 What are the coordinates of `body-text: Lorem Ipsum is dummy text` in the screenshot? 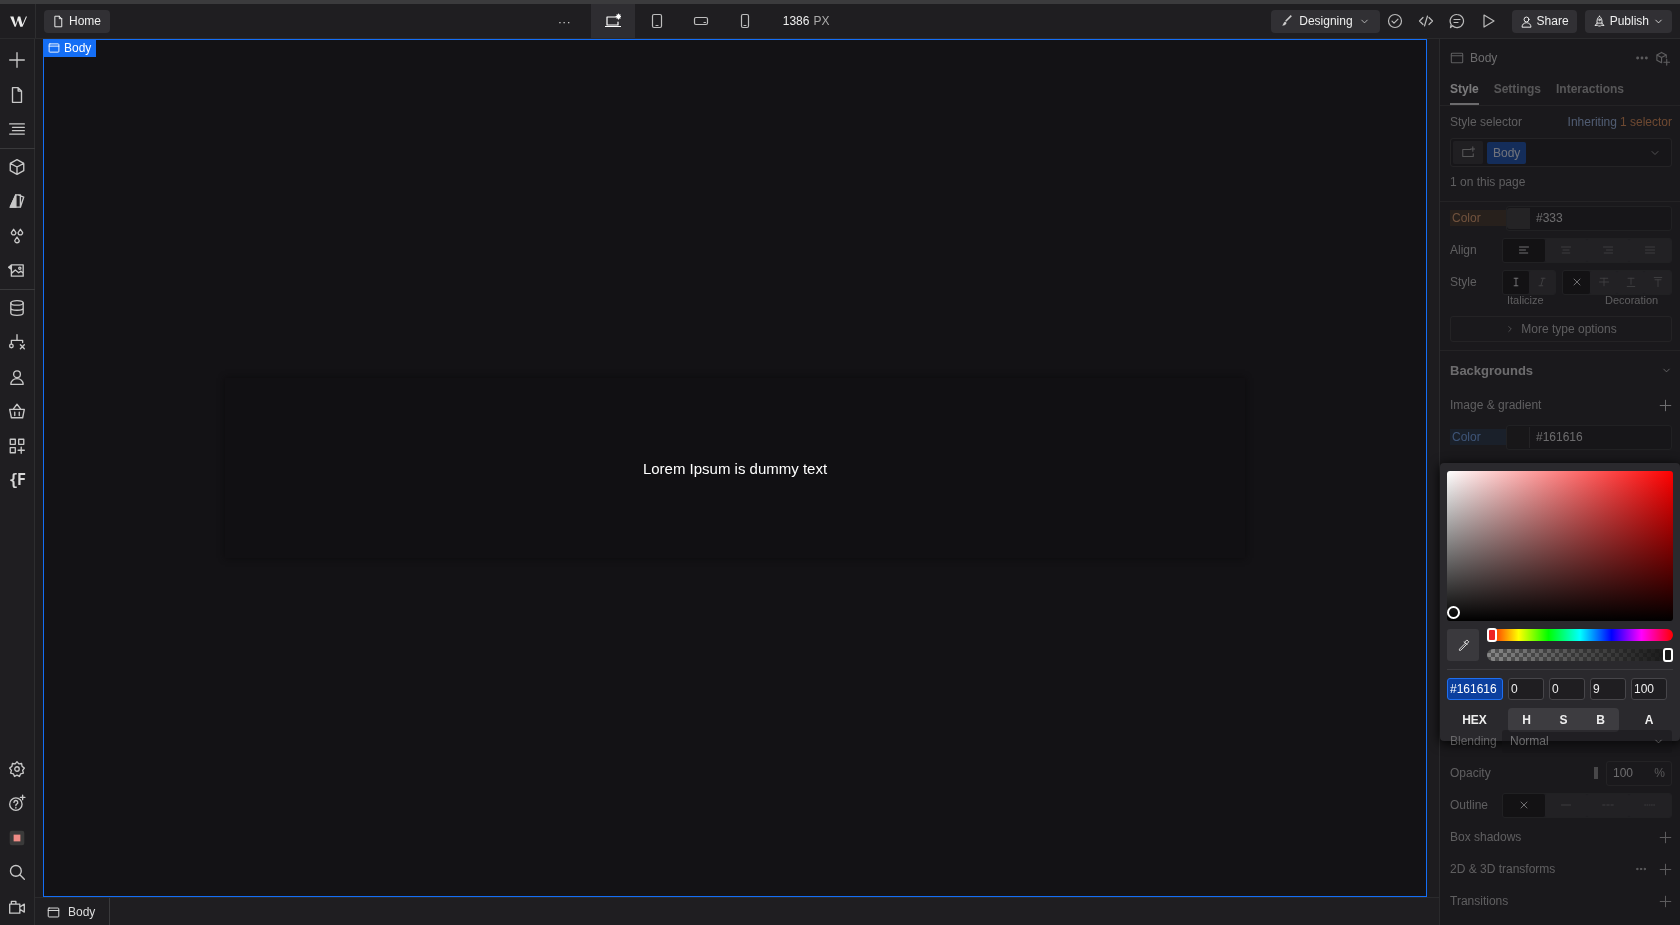 It's located at (735, 468).